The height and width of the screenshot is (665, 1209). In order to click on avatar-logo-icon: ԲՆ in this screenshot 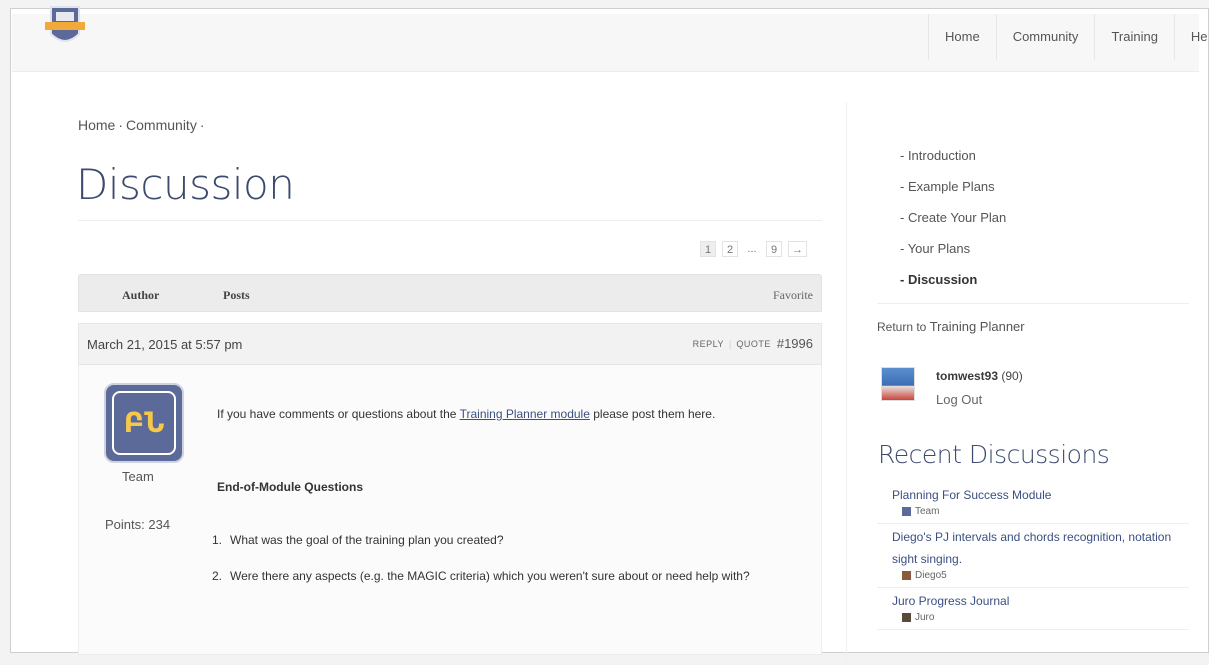, I will do `click(144, 423)`.